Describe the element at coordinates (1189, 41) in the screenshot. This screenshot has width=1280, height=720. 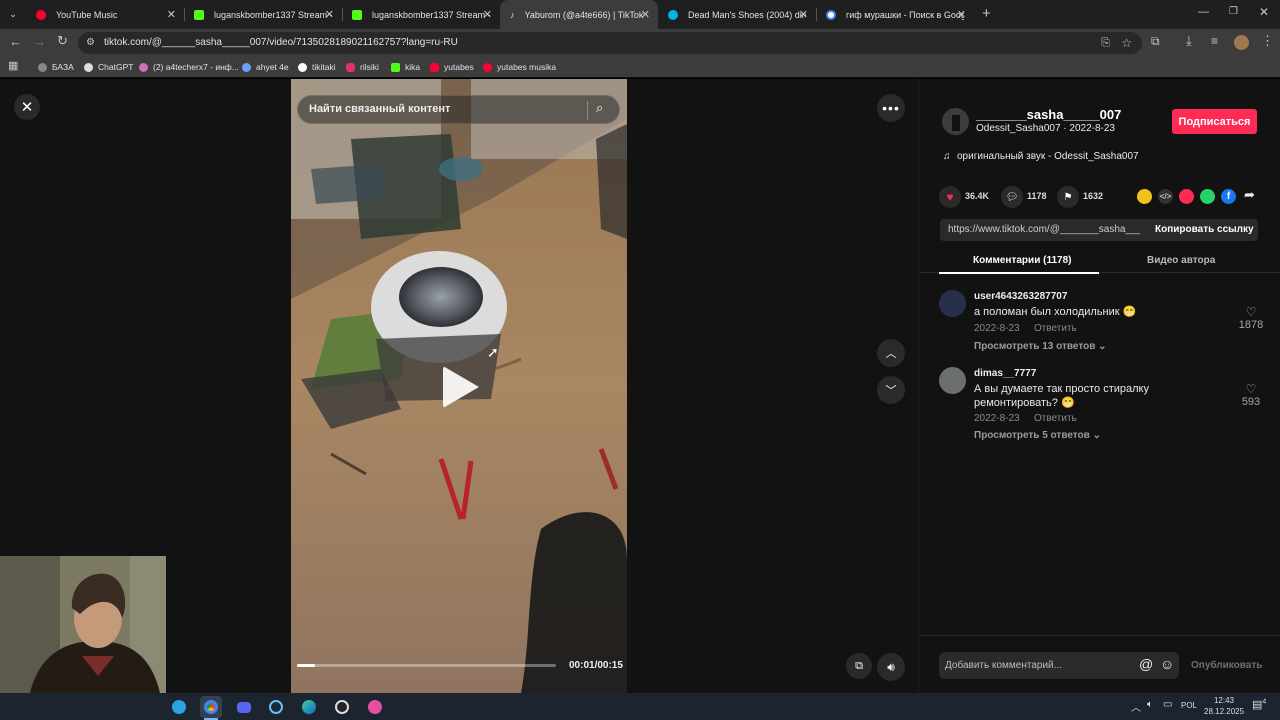
I see `downloads-icon: ⤓` at that location.